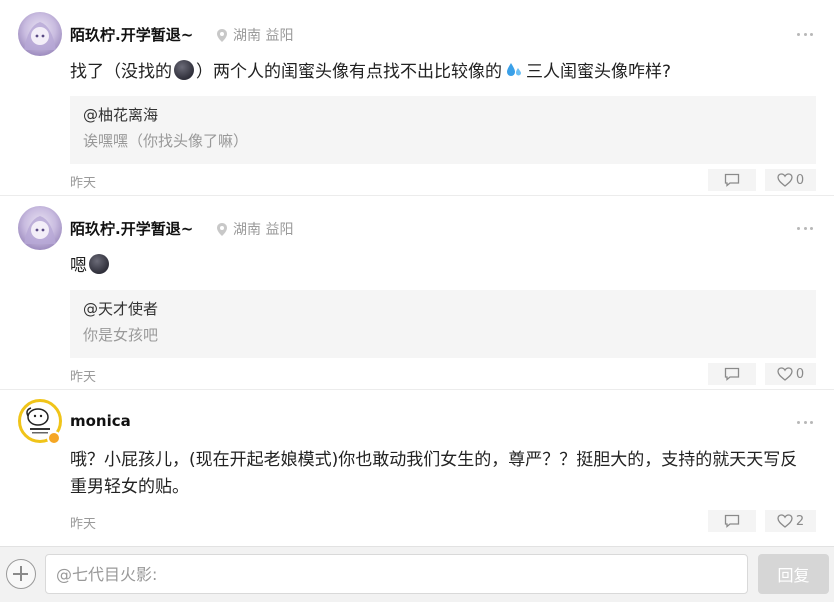 Image resolution: width=834 pixels, height=602 pixels. What do you see at coordinates (54, 438) in the screenshot?
I see `vip-badge-icon` at bounding box center [54, 438].